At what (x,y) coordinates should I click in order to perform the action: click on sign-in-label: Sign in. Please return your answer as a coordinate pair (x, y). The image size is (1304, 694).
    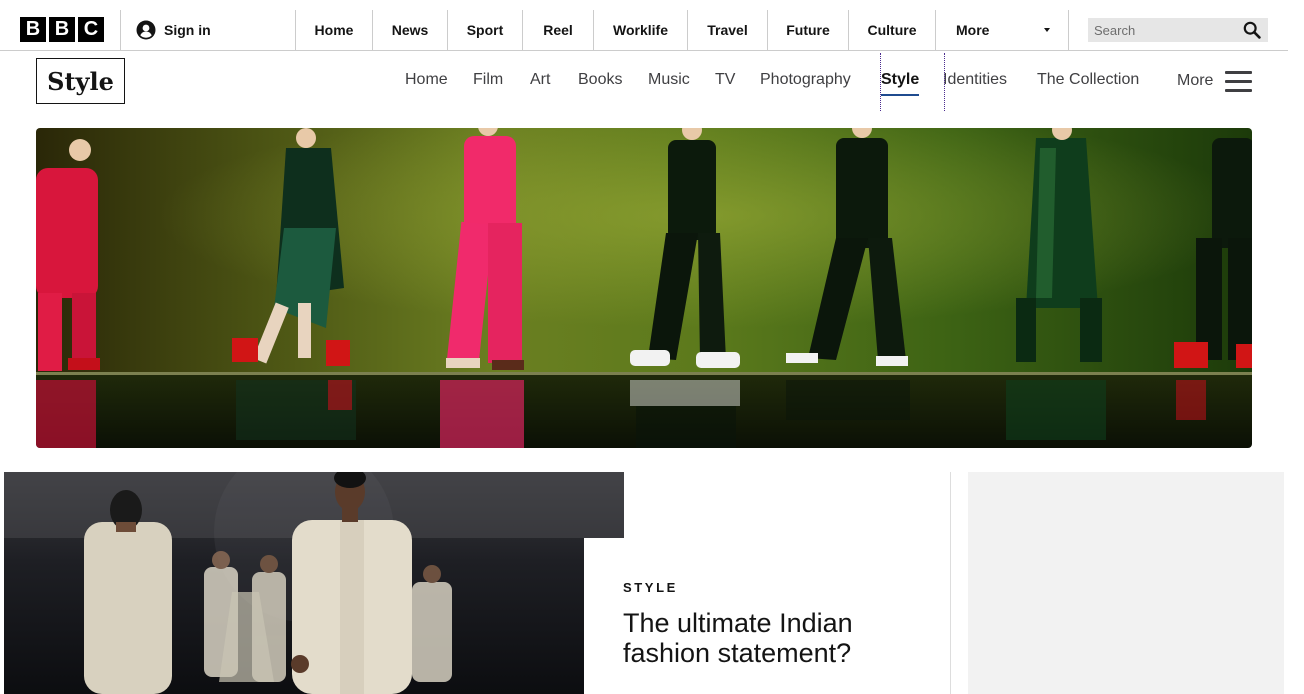
    Looking at the image, I should click on (187, 30).